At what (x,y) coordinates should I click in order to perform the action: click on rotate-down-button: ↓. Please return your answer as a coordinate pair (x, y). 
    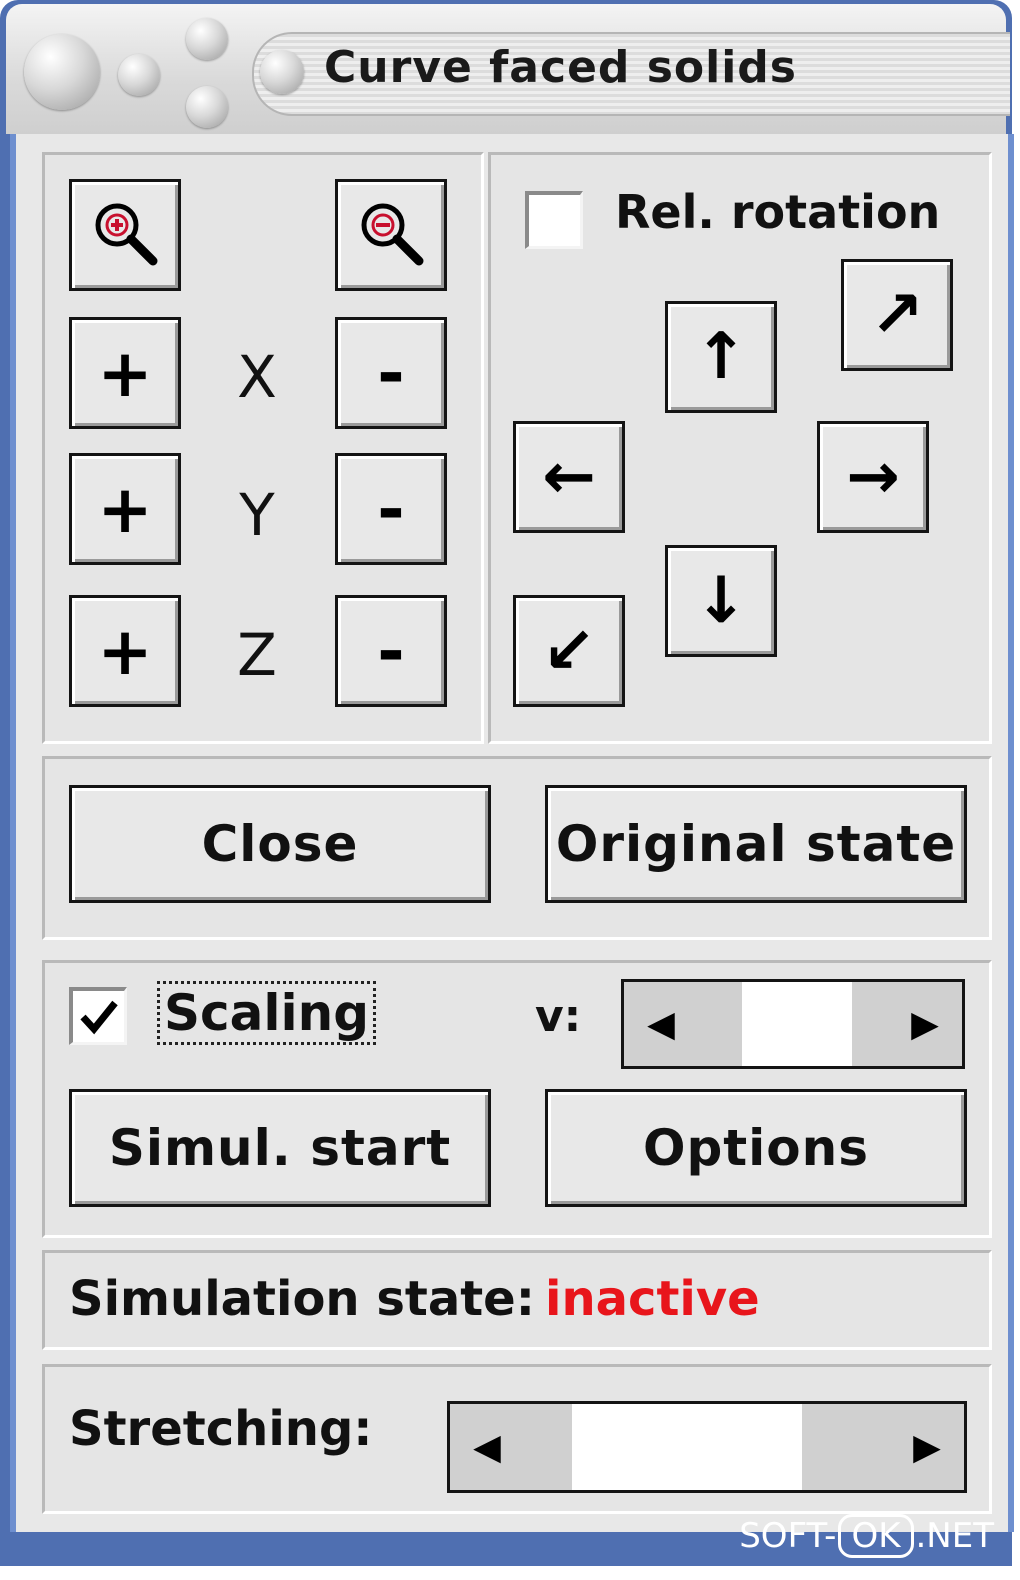
    Looking at the image, I should click on (721, 601).